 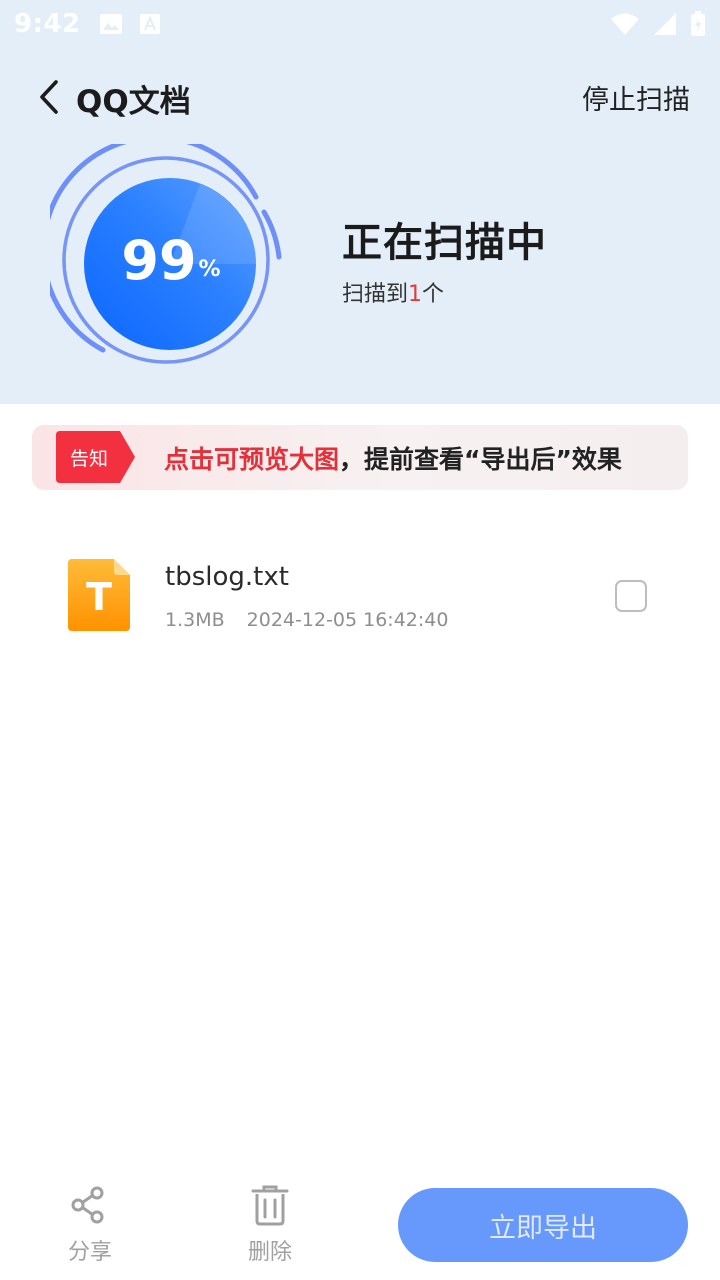 What do you see at coordinates (625, 24) in the screenshot?
I see `wifi-icon` at bounding box center [625, 24].